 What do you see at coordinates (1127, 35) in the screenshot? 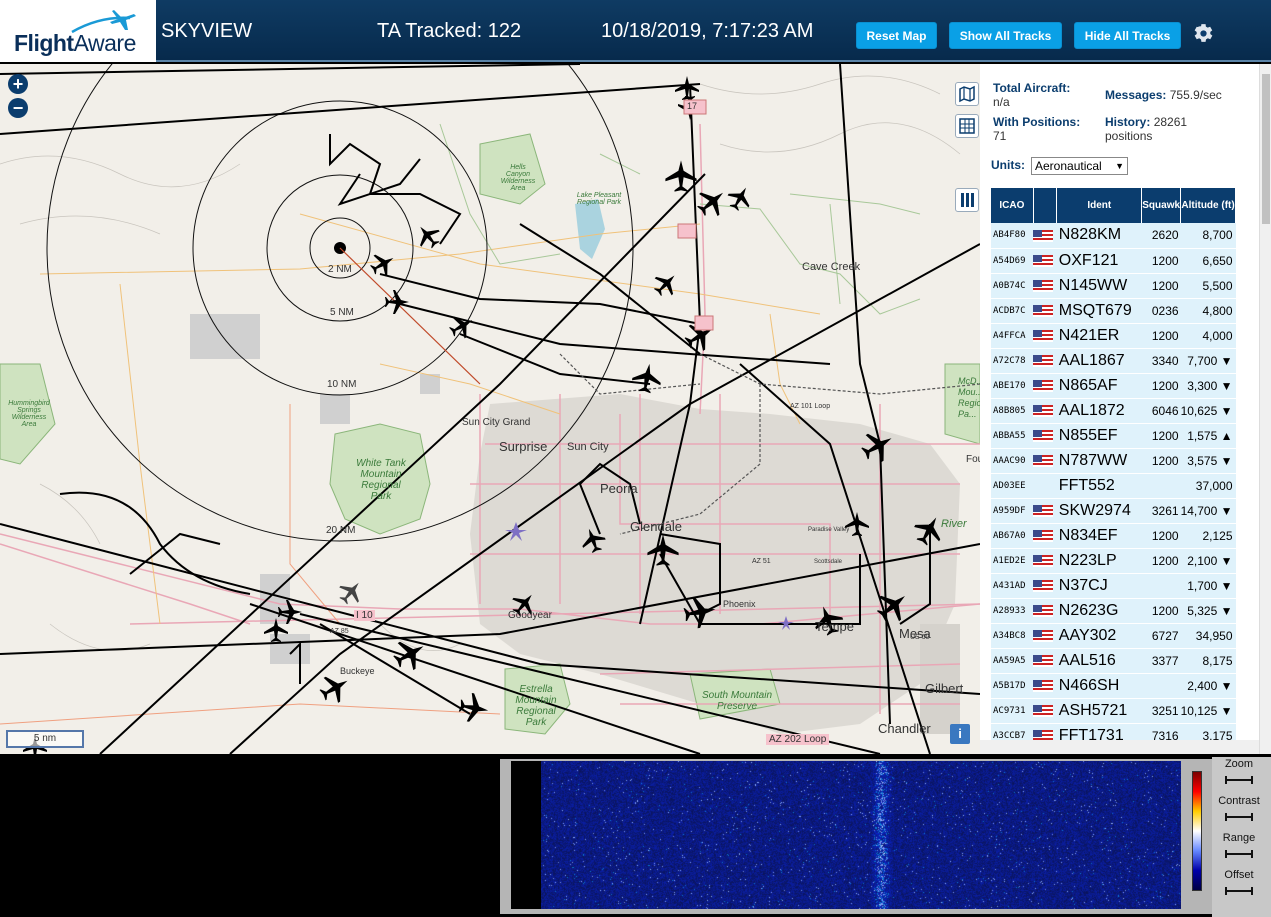
I see `hide-all-tracks-button: Hide All Tracks` at bounding box center [1127, 35].